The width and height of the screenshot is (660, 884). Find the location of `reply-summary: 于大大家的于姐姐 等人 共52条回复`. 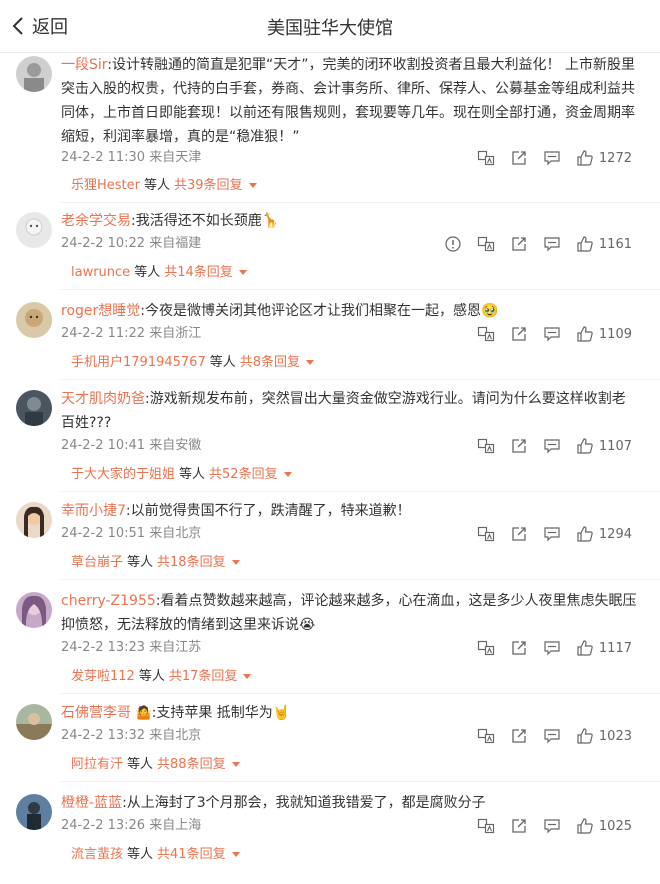

reply-summary: 于大大家的于姐姐 等人 共52条回复 is located at coordinates (181, 475).